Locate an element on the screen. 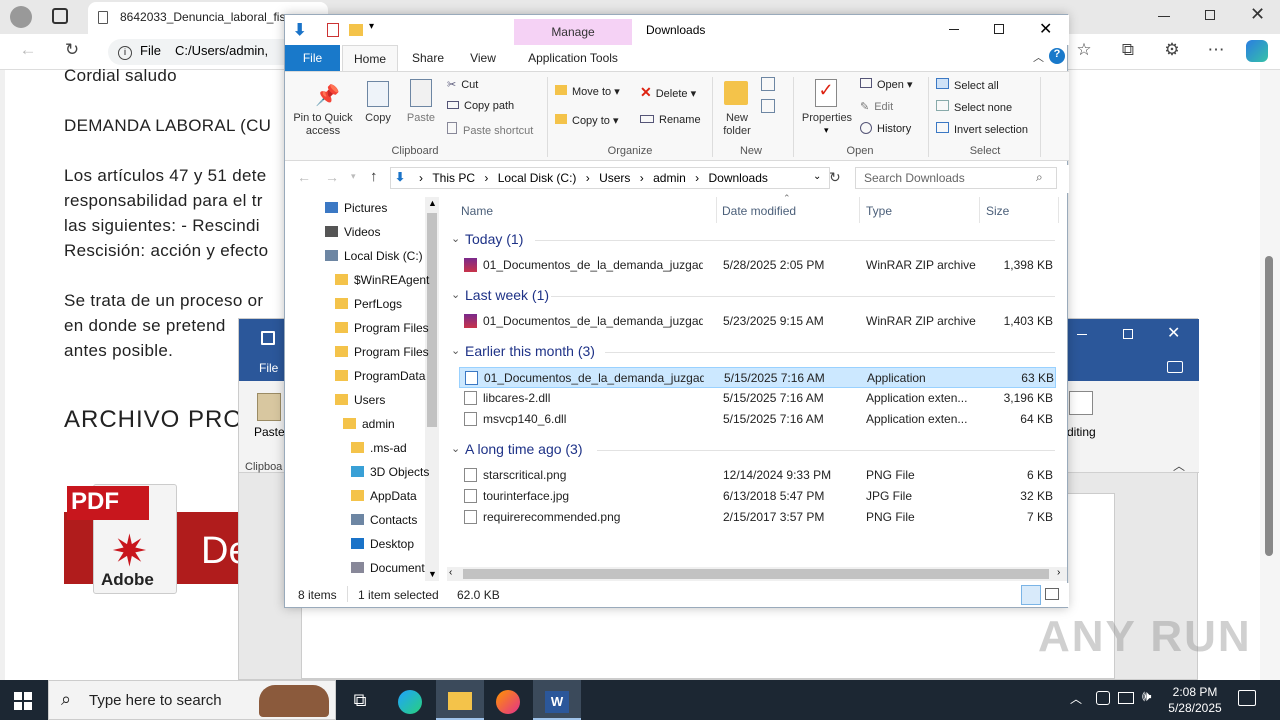  group-header: Earlier this month (3) is located at coordinates (530, 351).